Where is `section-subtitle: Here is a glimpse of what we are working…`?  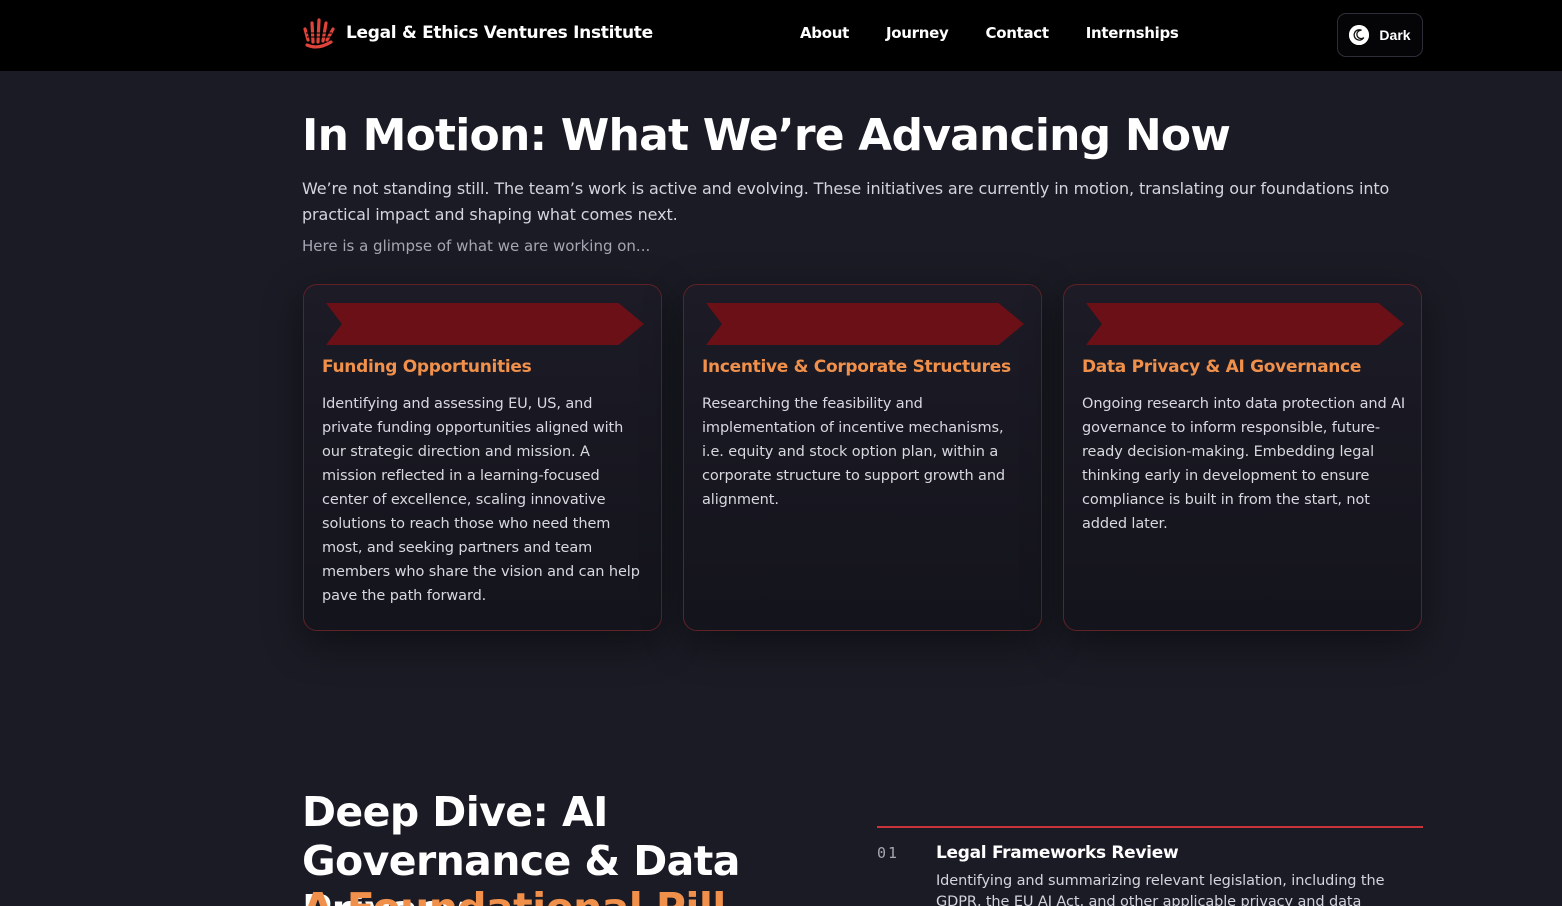
section-subtitle: Here is a glimpse of what we are working… is located at coordinates (476, 246).